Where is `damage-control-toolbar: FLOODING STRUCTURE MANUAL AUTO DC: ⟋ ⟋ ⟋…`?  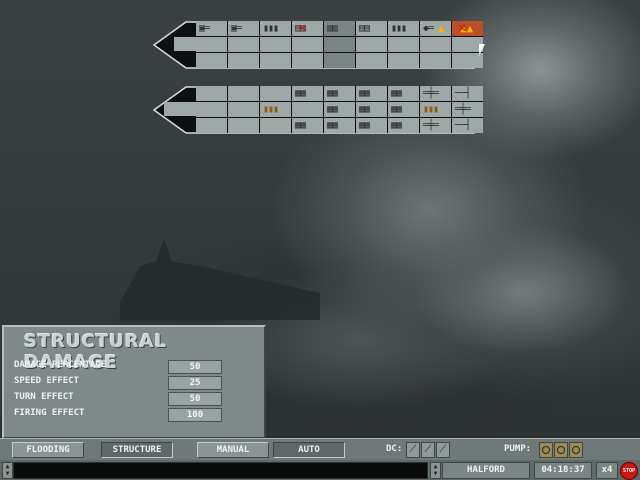 damage-control-toolbar: FLOODING STRUCTURE MANUAL AUTO DC: ⟋ ⟋ ⟋… is located at coordinates (320, 449).